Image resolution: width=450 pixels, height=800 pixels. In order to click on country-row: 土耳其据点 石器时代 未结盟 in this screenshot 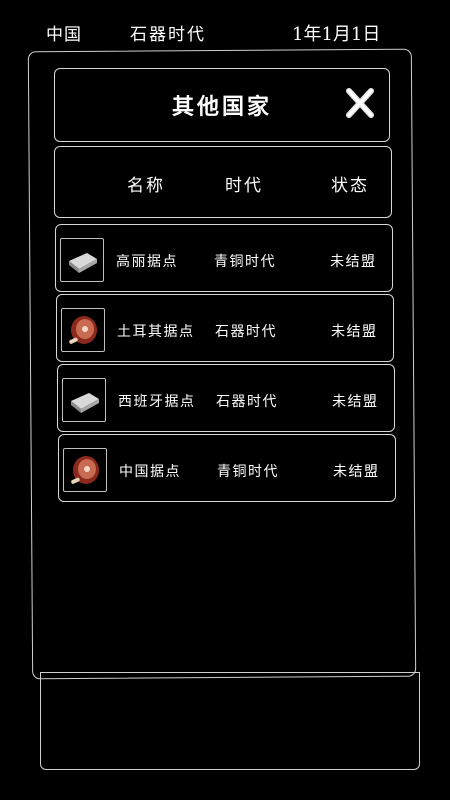, I will do `click(225, 328)`.